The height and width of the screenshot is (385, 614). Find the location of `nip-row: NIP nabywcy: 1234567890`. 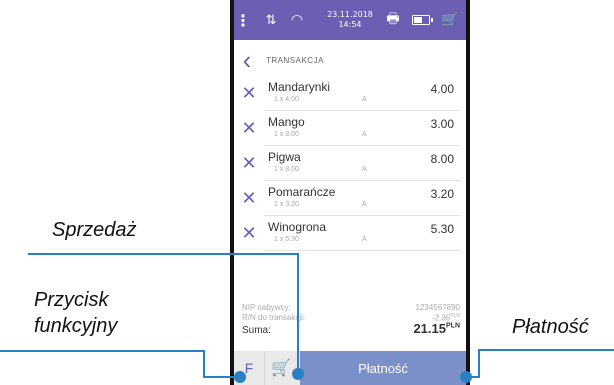

nip-row: NIP nabywcy: 1234567890 is located at coordinates (351, 308).